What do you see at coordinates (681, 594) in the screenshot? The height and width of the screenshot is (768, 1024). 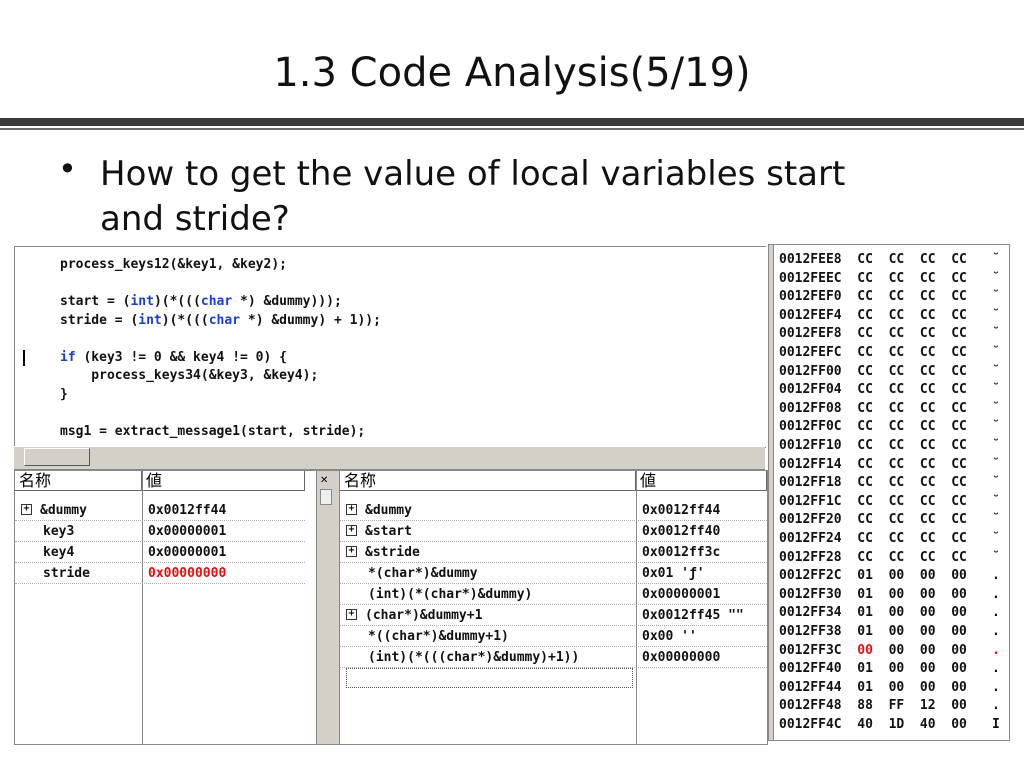 I see `watch-row-value: 0x00000001` at bounding box center [681, 594].